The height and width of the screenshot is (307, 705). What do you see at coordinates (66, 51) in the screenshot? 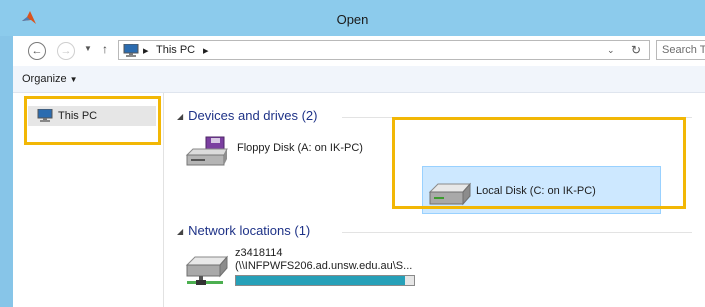
I see `forward-button: →` at bounding box center [66, 51].